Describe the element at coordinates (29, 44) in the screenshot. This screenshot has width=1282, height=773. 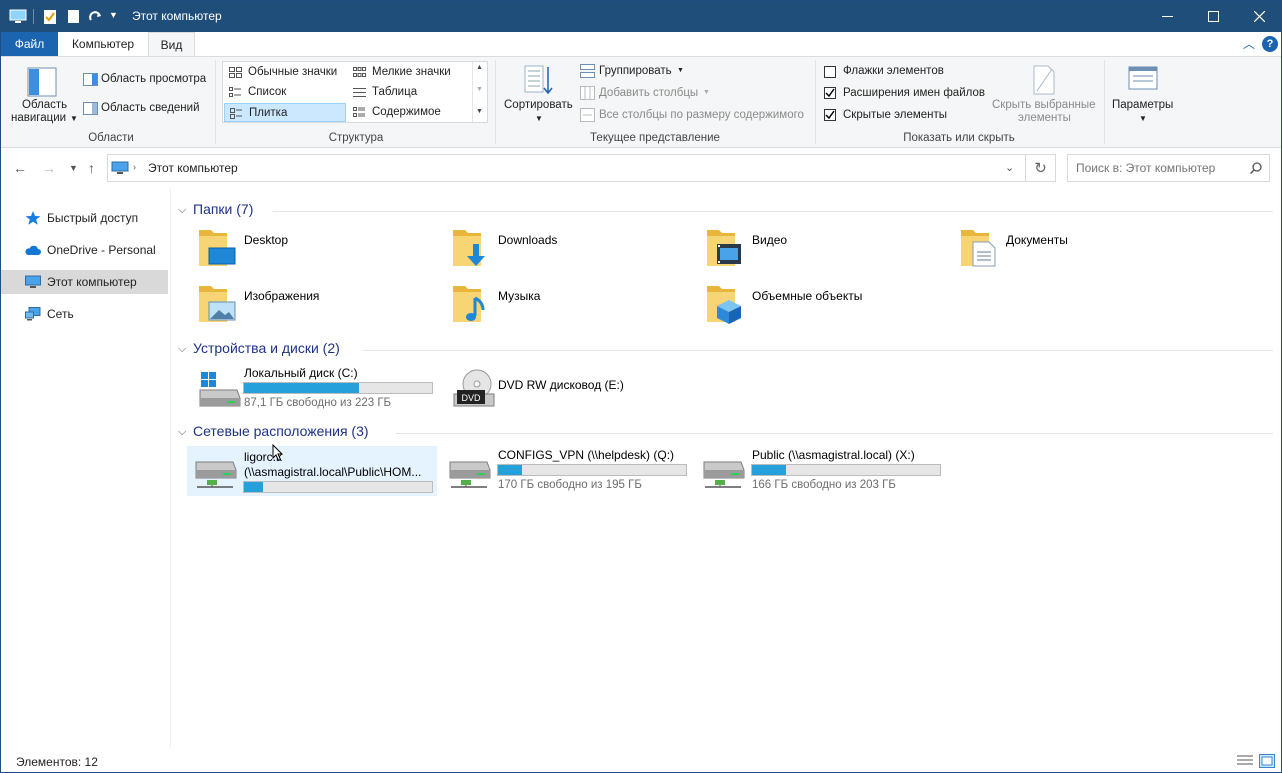
I see `tab-file: Файл` at that location.